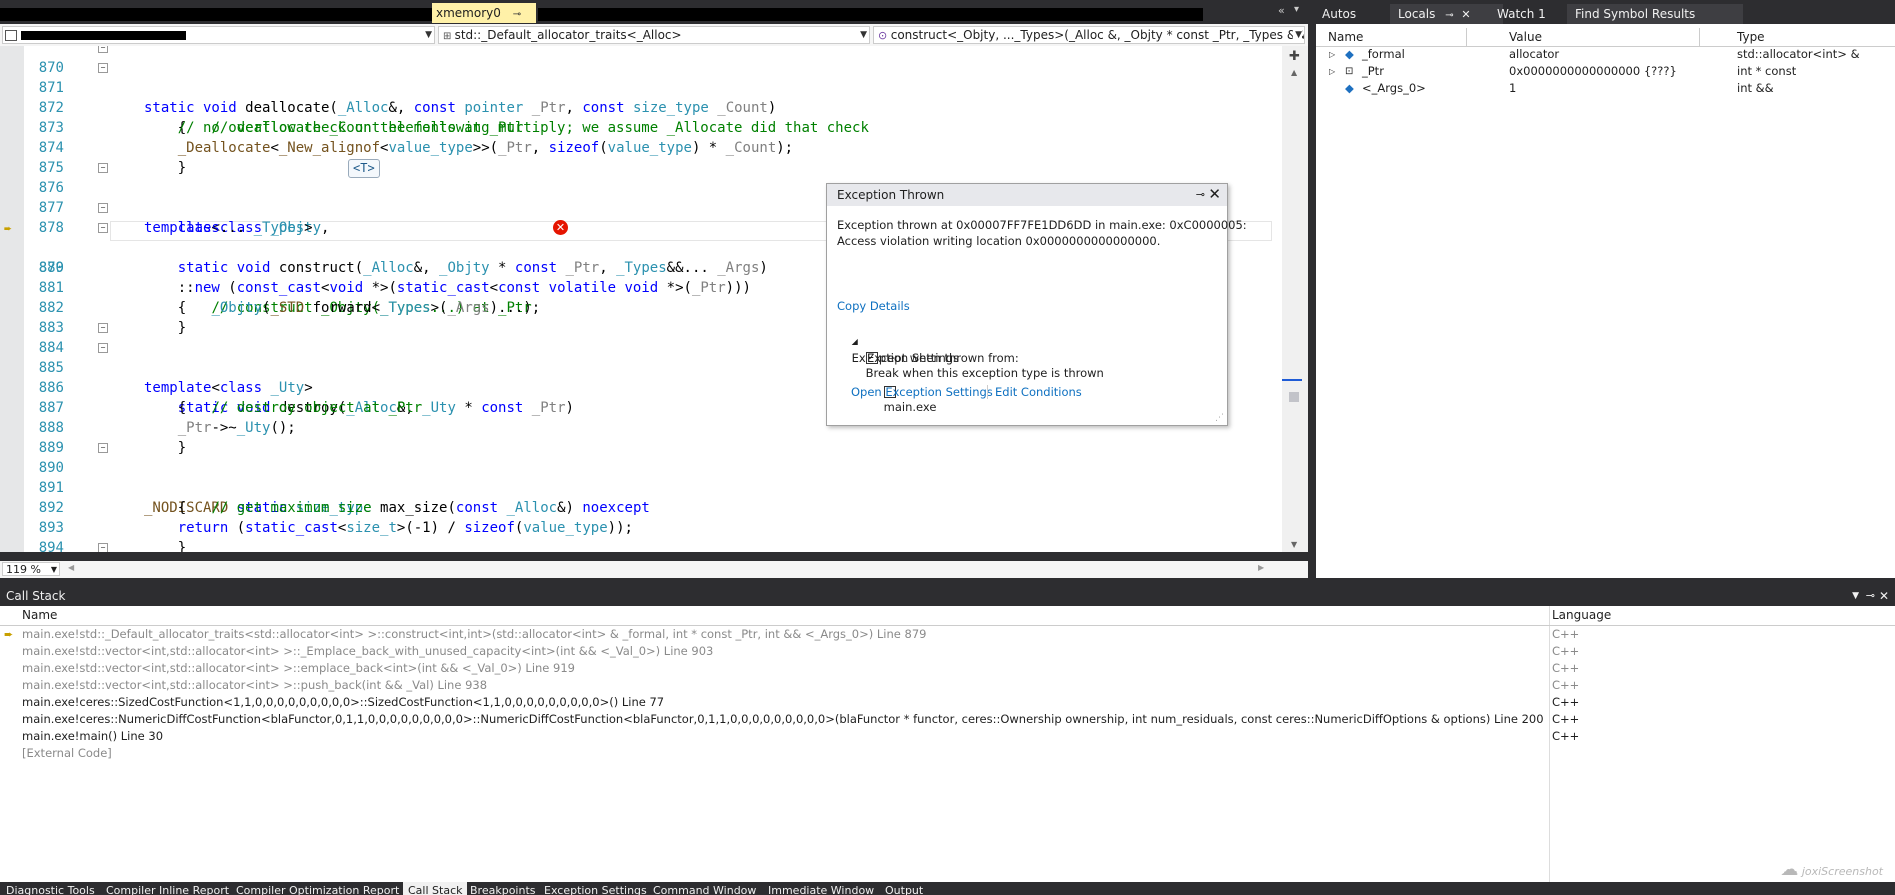 The width and height of the screenshot is (1895, 895). Describe the element at coordinates (167, 888) in the screenshot. I see `tab-compiler-inline-report: Compiler Inline Report` at that location.